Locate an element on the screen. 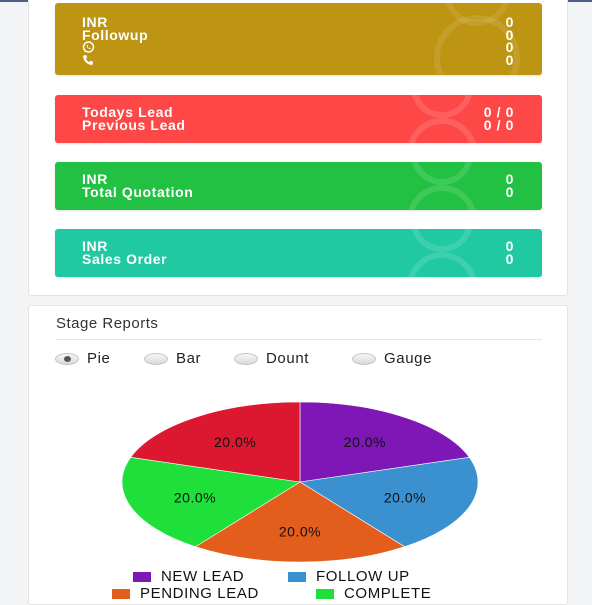  legend-label: PENDING LEAD is located at coordinates (199, 593).